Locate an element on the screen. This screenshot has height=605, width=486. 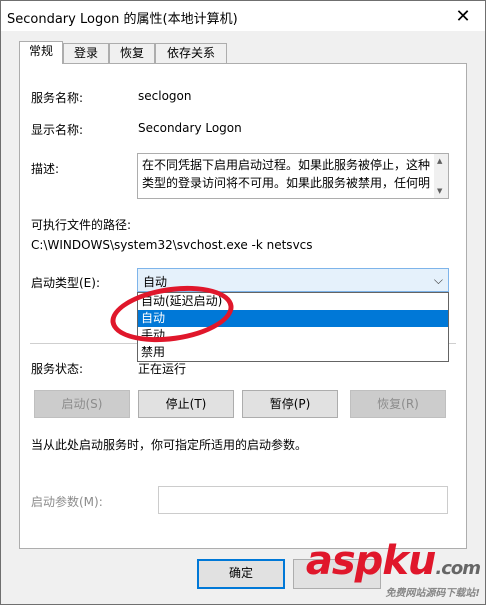
service-name-label: 服务名称: is located at coordinates (57, 98).